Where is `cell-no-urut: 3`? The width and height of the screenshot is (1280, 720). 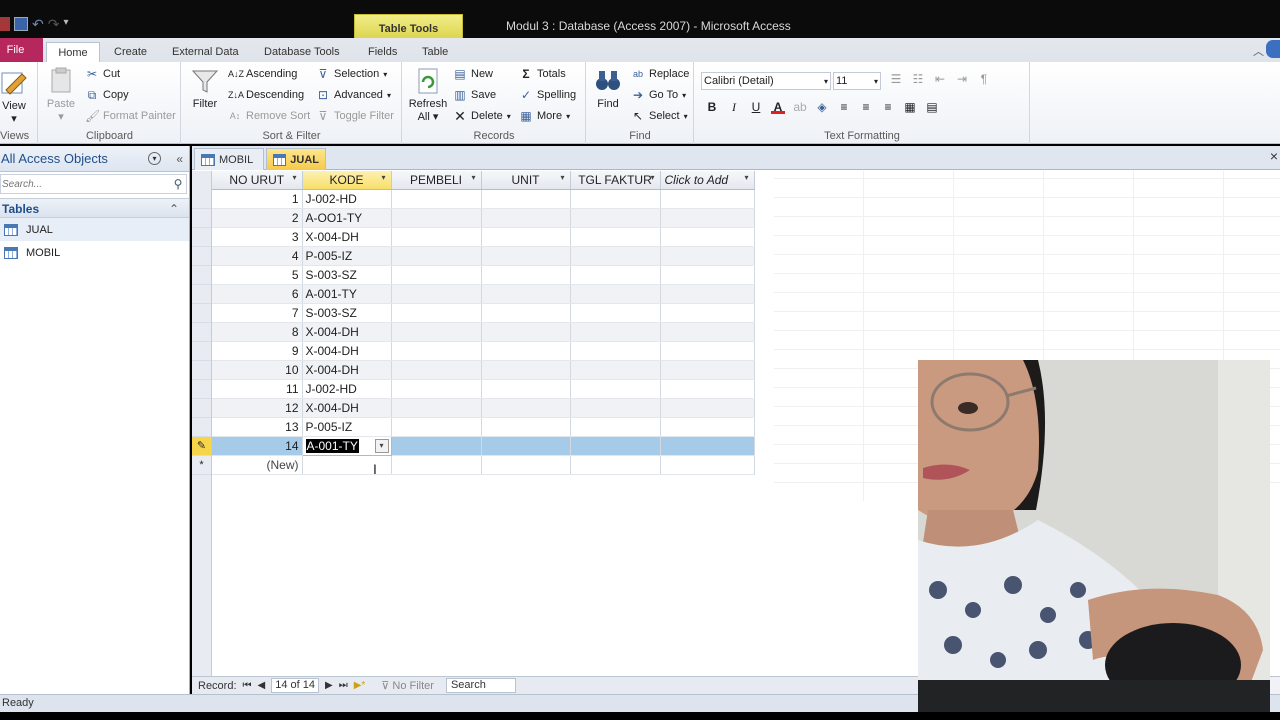
cell-no-urut: 3 is located at coordinates (257, 237).